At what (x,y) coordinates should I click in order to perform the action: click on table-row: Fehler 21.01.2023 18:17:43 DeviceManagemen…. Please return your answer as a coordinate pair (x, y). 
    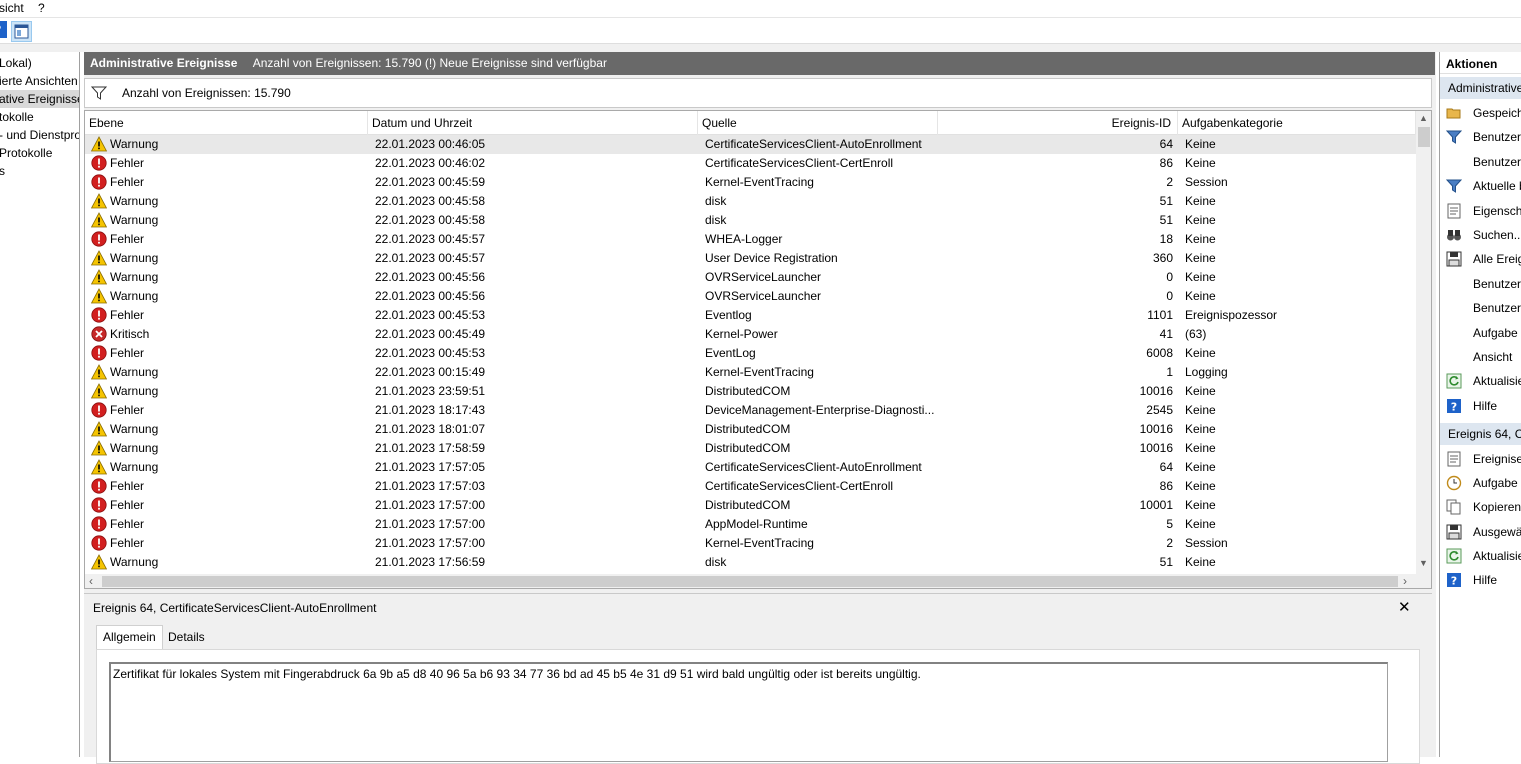
    Looking at the image, I should click on (750, 410).